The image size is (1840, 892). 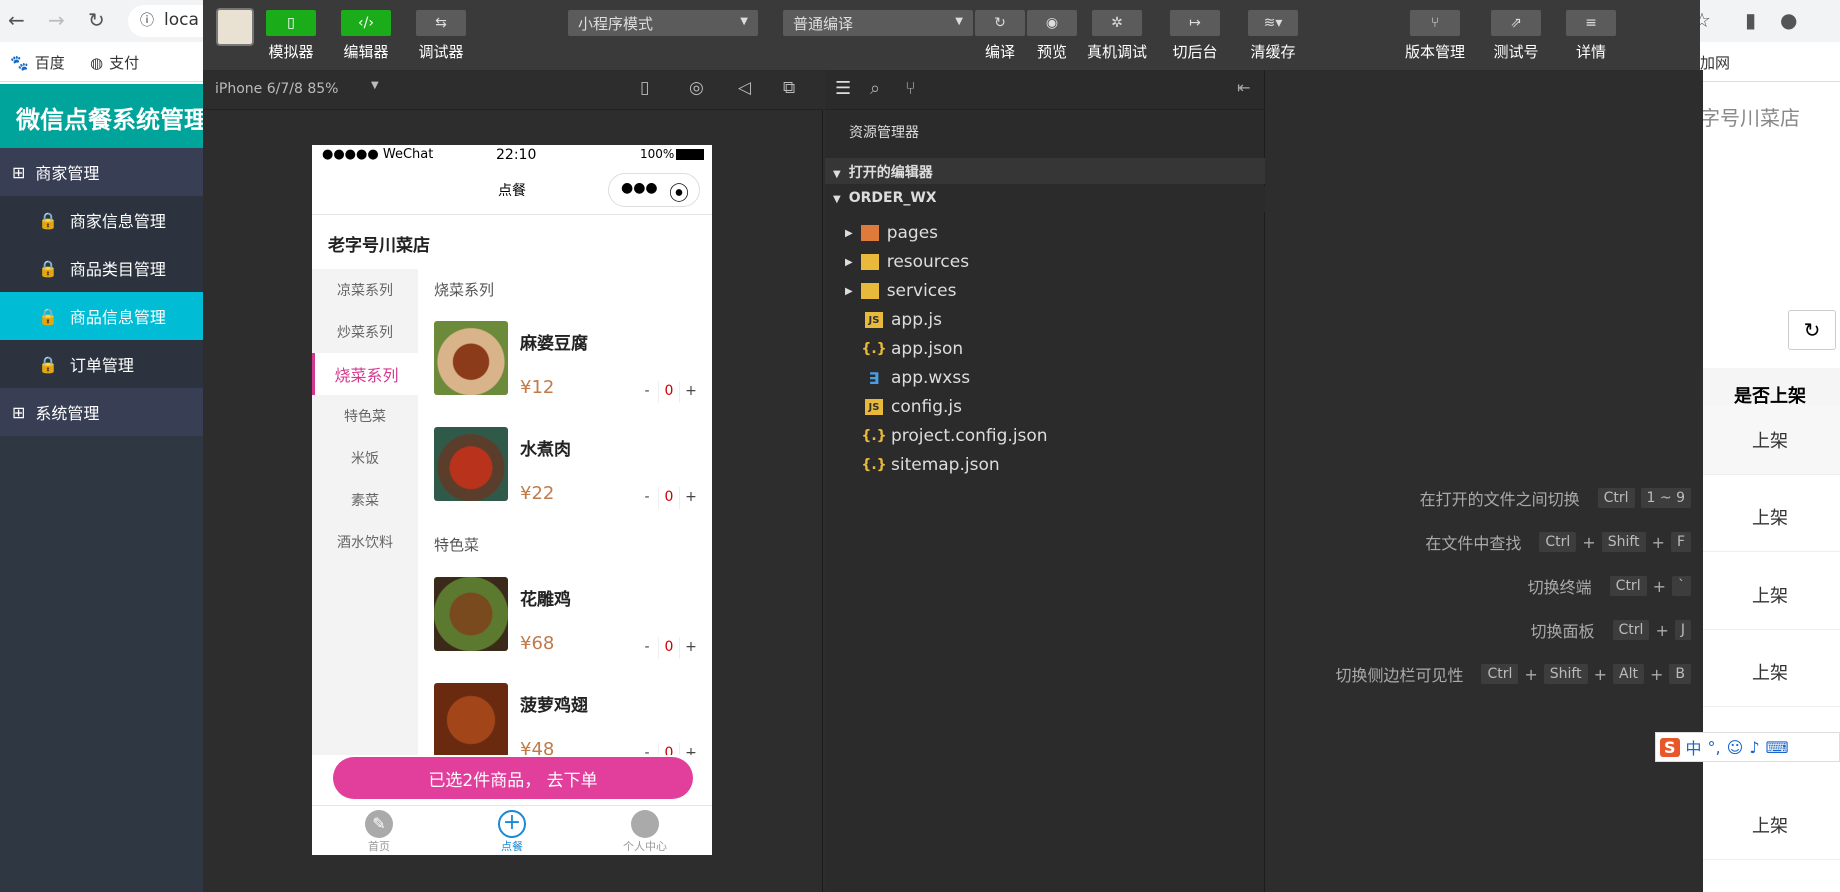 What do you see at coordinates (101, 316) in the screenshot?
I see `menu-item-product: 🔒 商品信息管理` at bounding box center [101, 316].